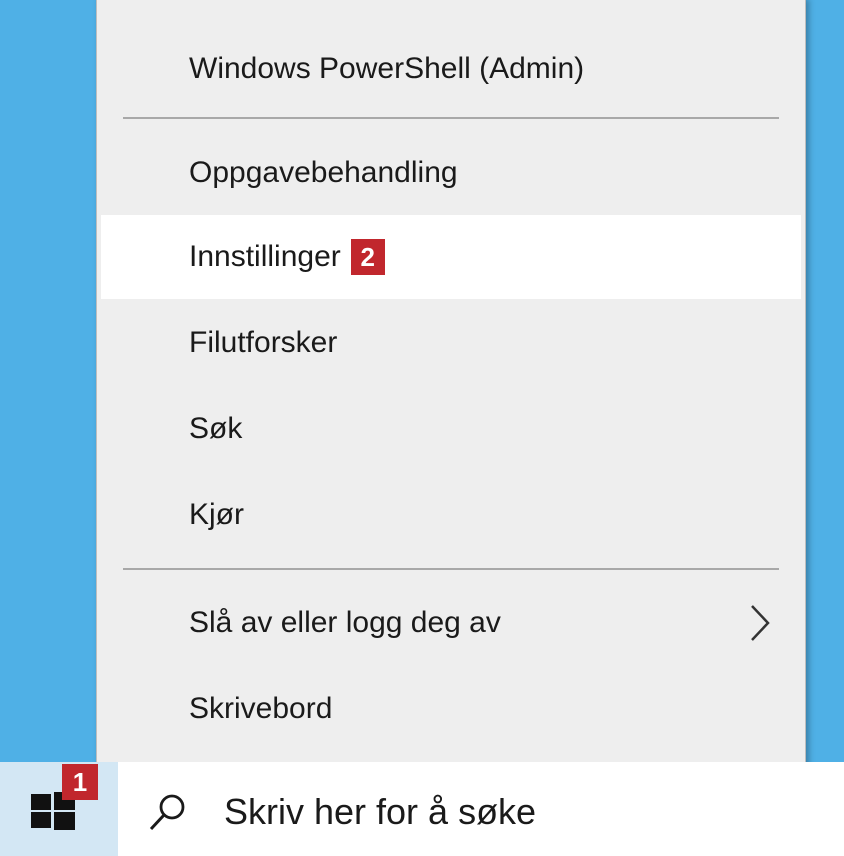  What do you see at coordinates (451, 343) in the screenshot?
I see `menu-item-file-explorer: Filutforsker` at bounding box center [451, 343].